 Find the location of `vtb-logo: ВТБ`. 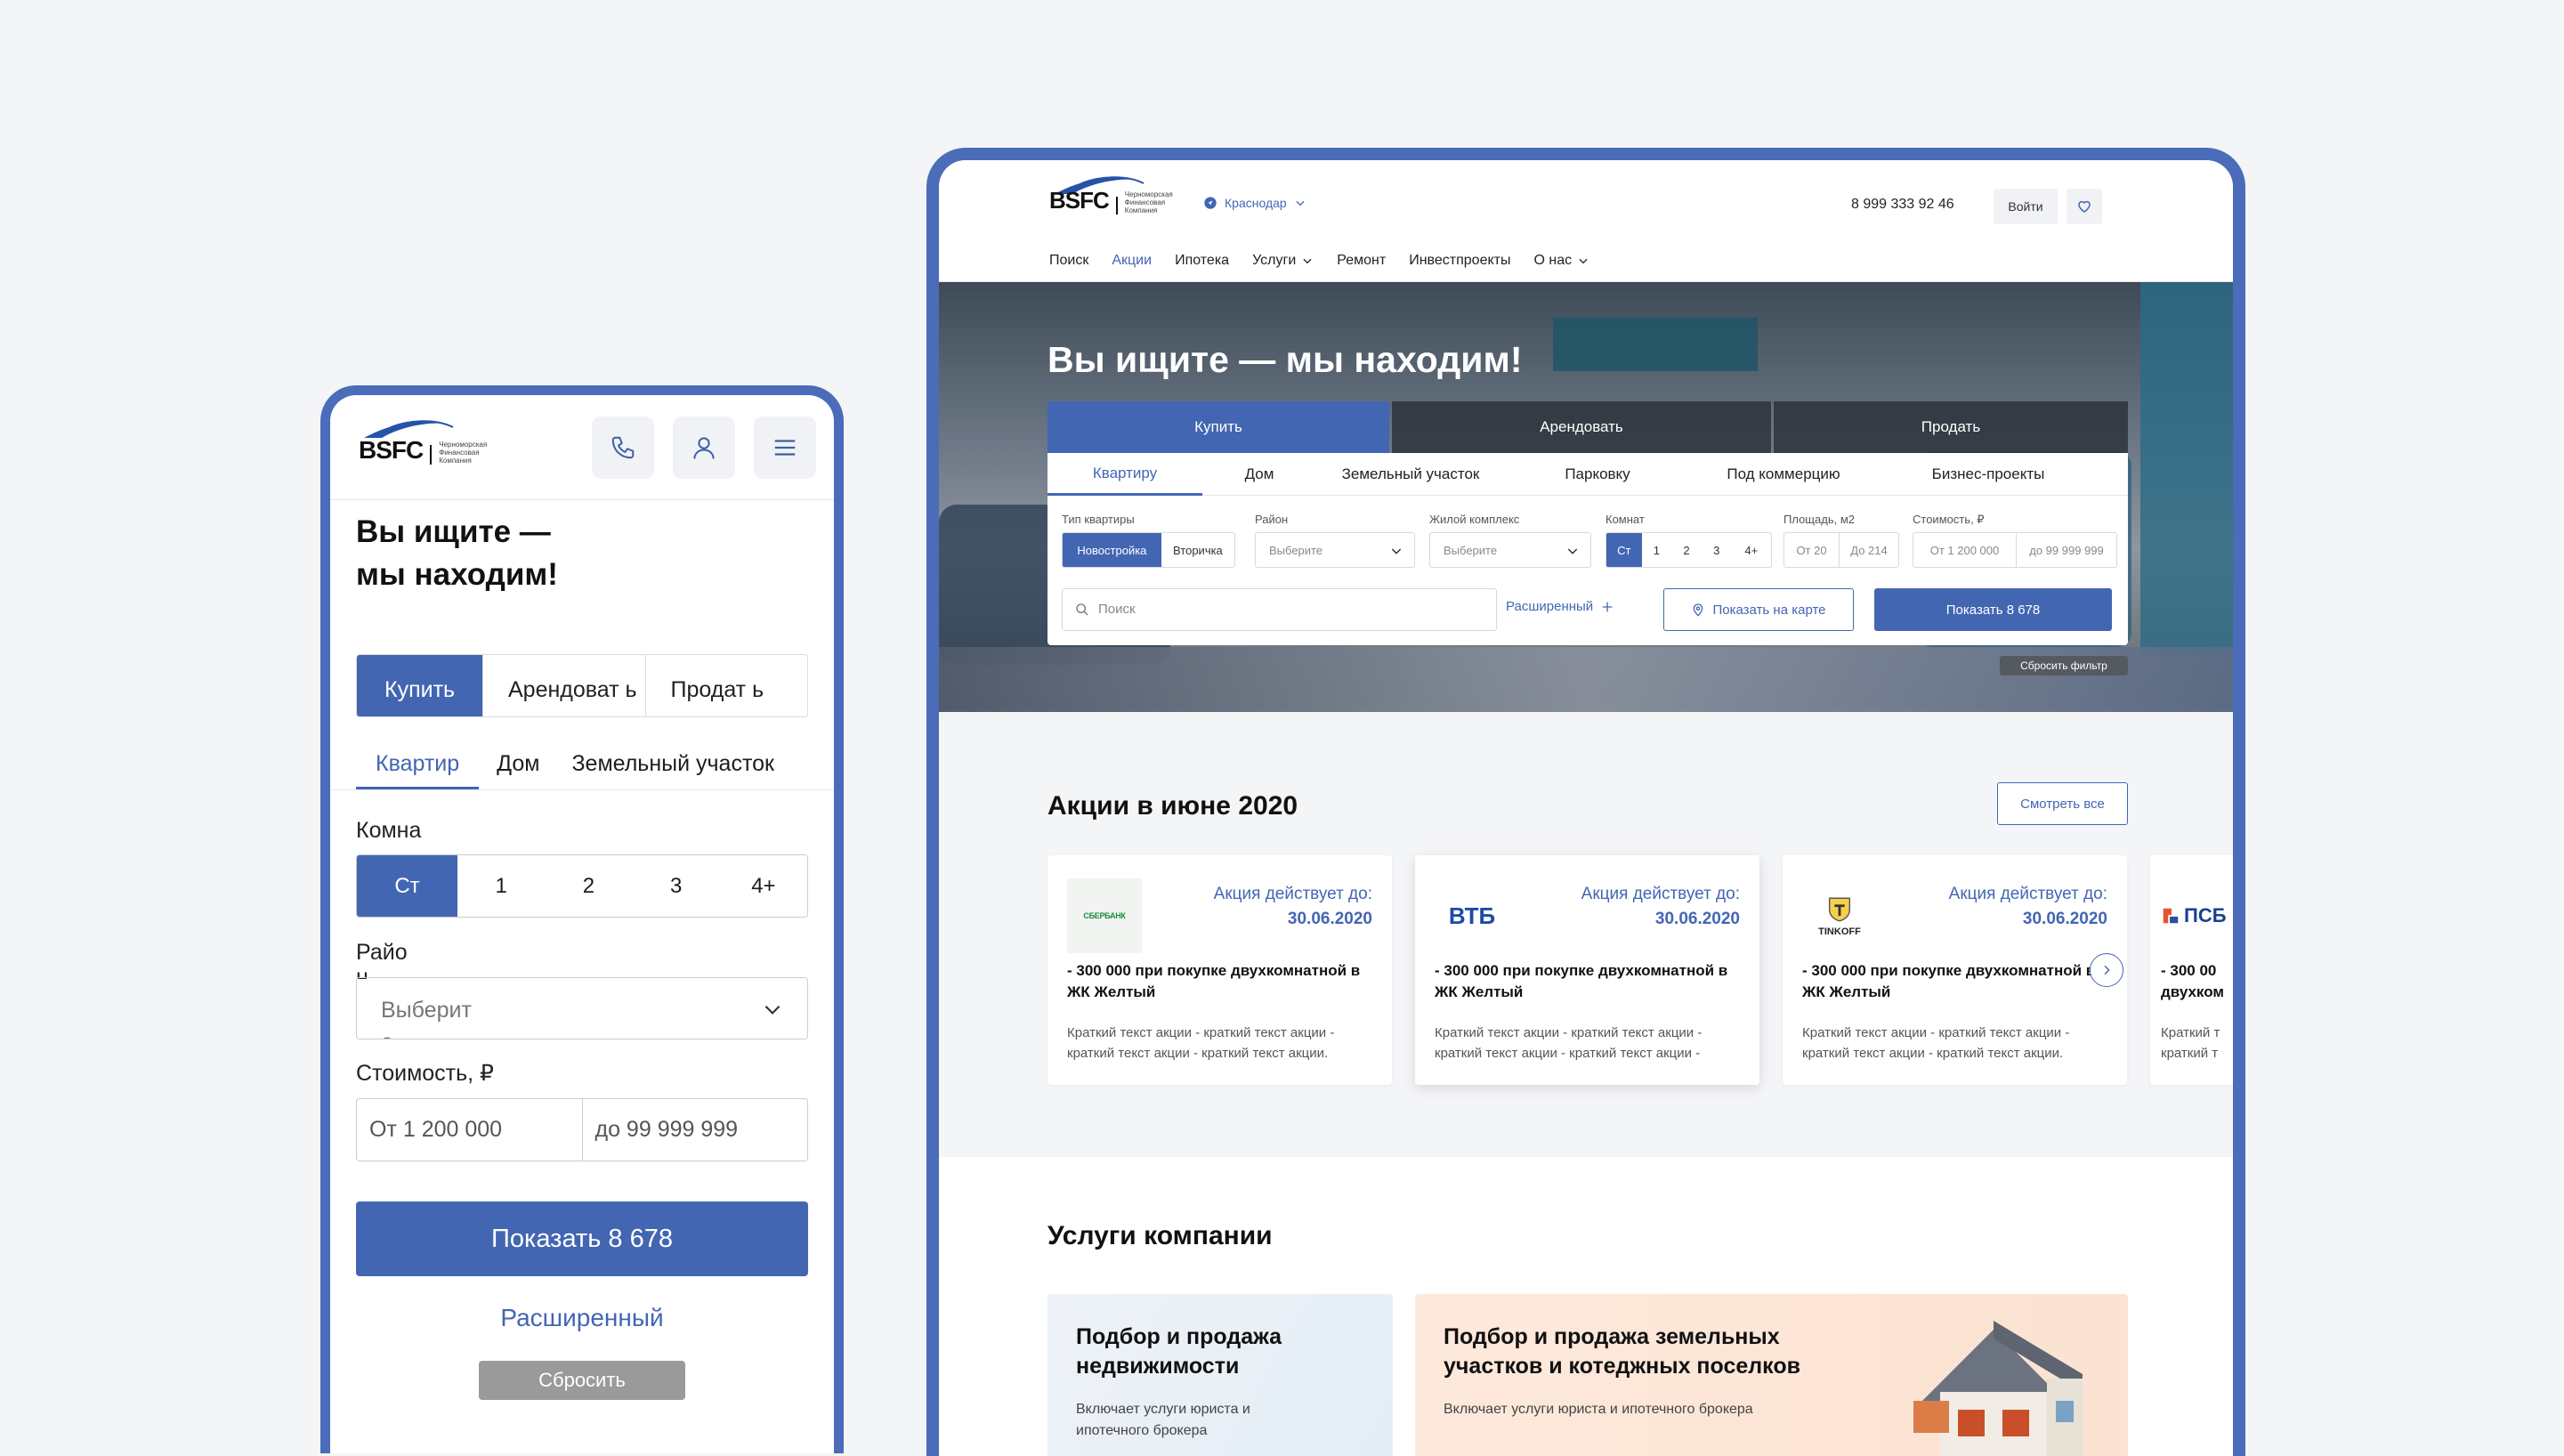

vtb-logo: ВТБ is located at coordinates (1472, 916).